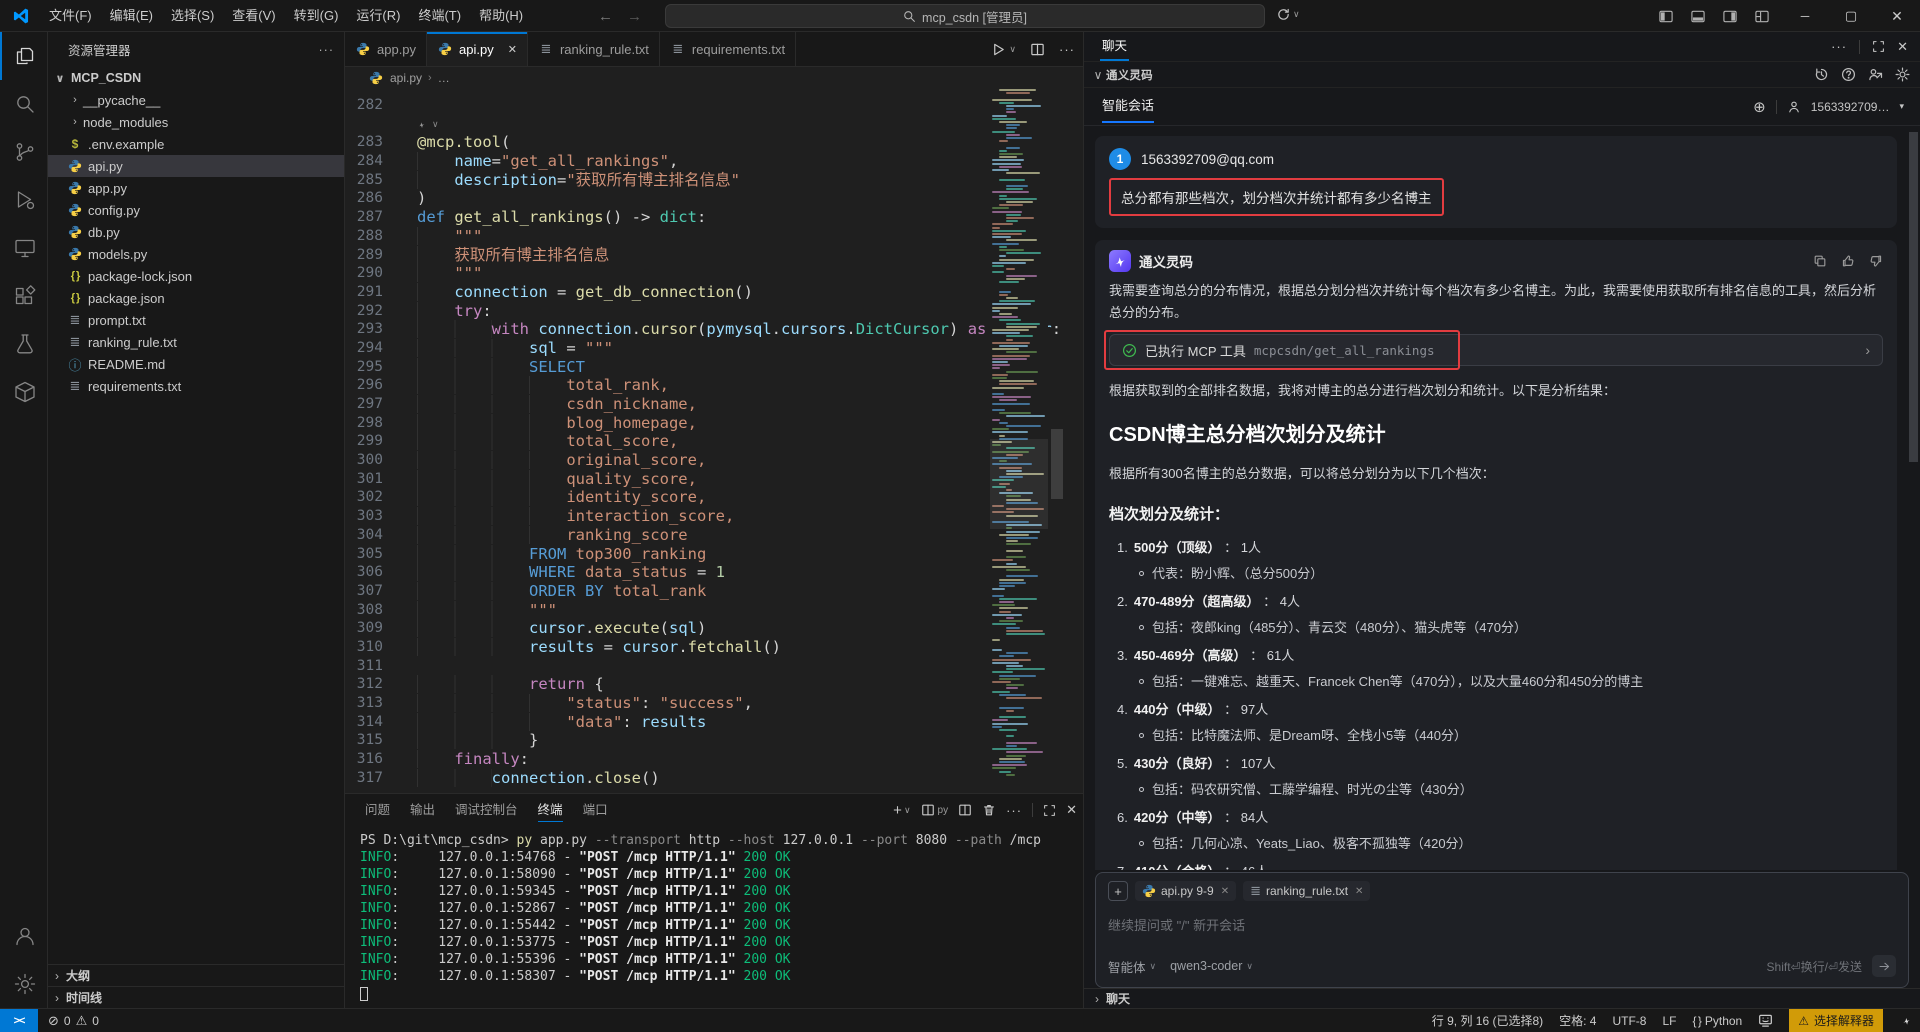 Image resolution: width=1920 pixels, height=1032 pixels. What do you see at coordinates (24, 152) in the screenshot?
I see `source-control-icon` at bounding box center [24, 152].